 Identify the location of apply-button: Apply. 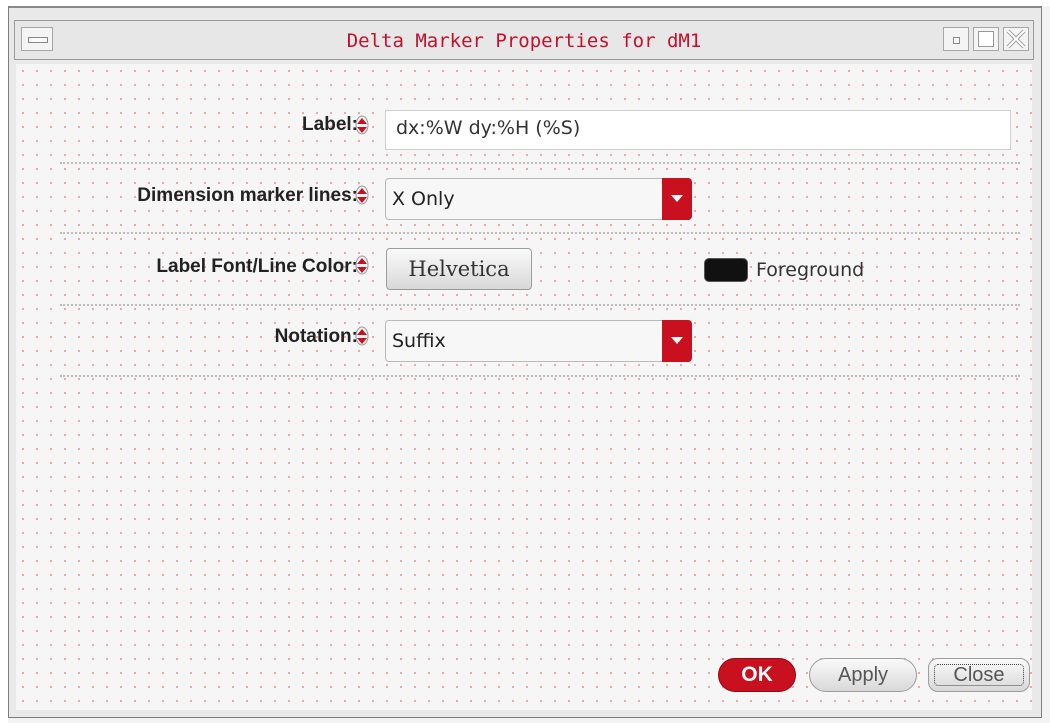
(863, 675).